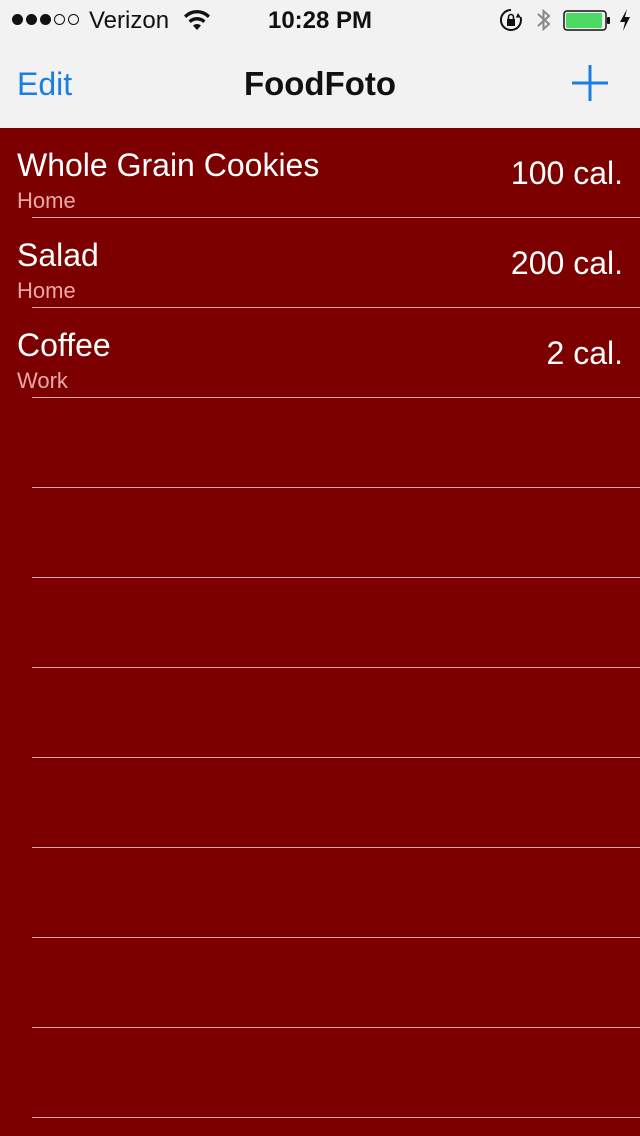  I want to click on table-row: Coffee Work 2 cal., so click(320, 353).